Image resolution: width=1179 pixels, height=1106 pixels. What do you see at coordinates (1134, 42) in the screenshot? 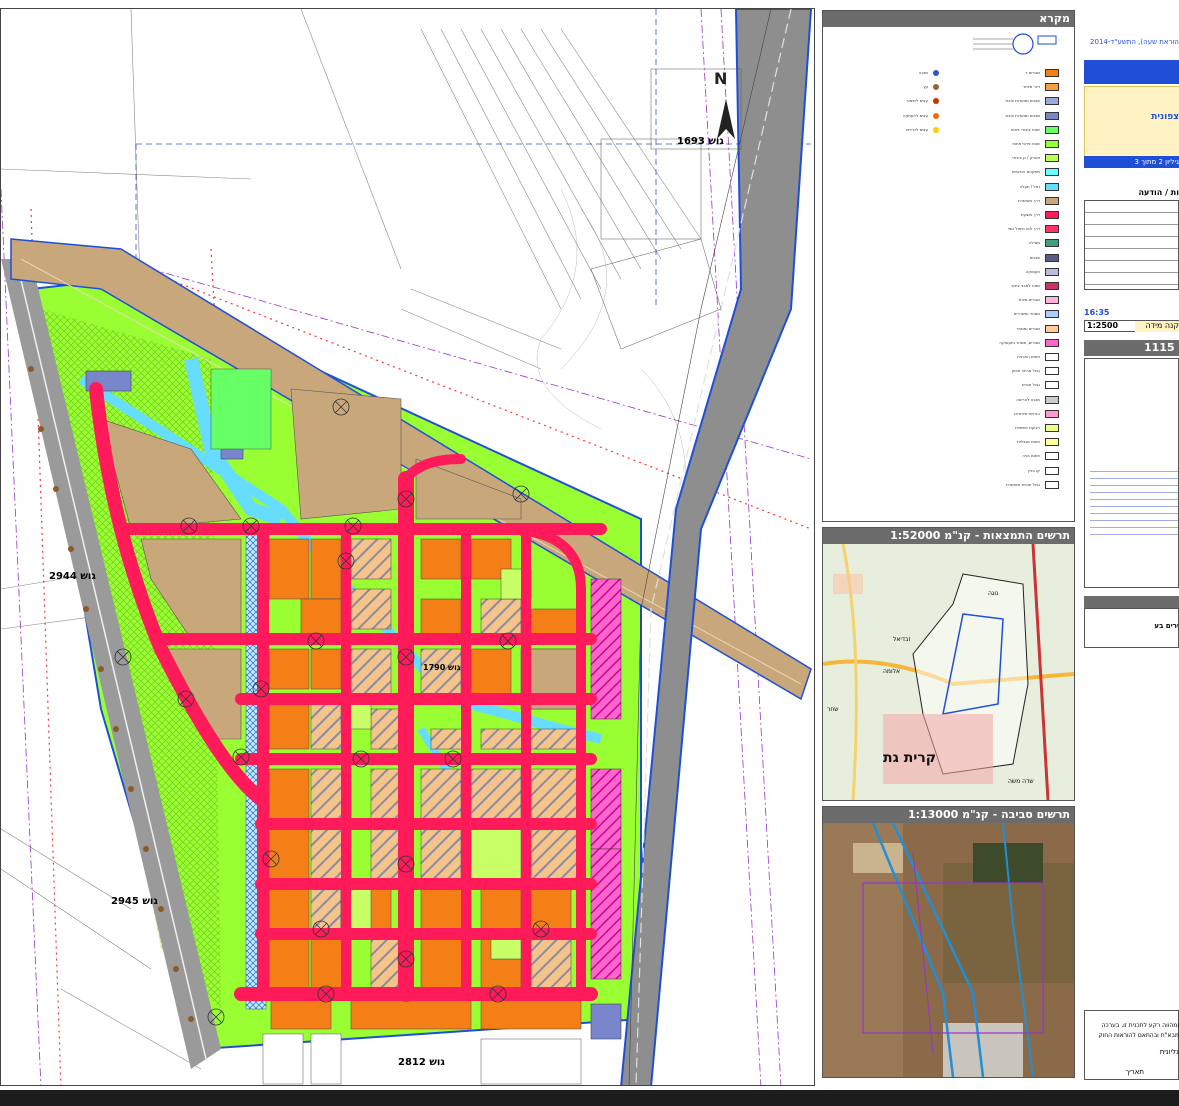
I see `law-text: הוראת שעה), התשע"ד-2014` at bounding box center [1134, 42].